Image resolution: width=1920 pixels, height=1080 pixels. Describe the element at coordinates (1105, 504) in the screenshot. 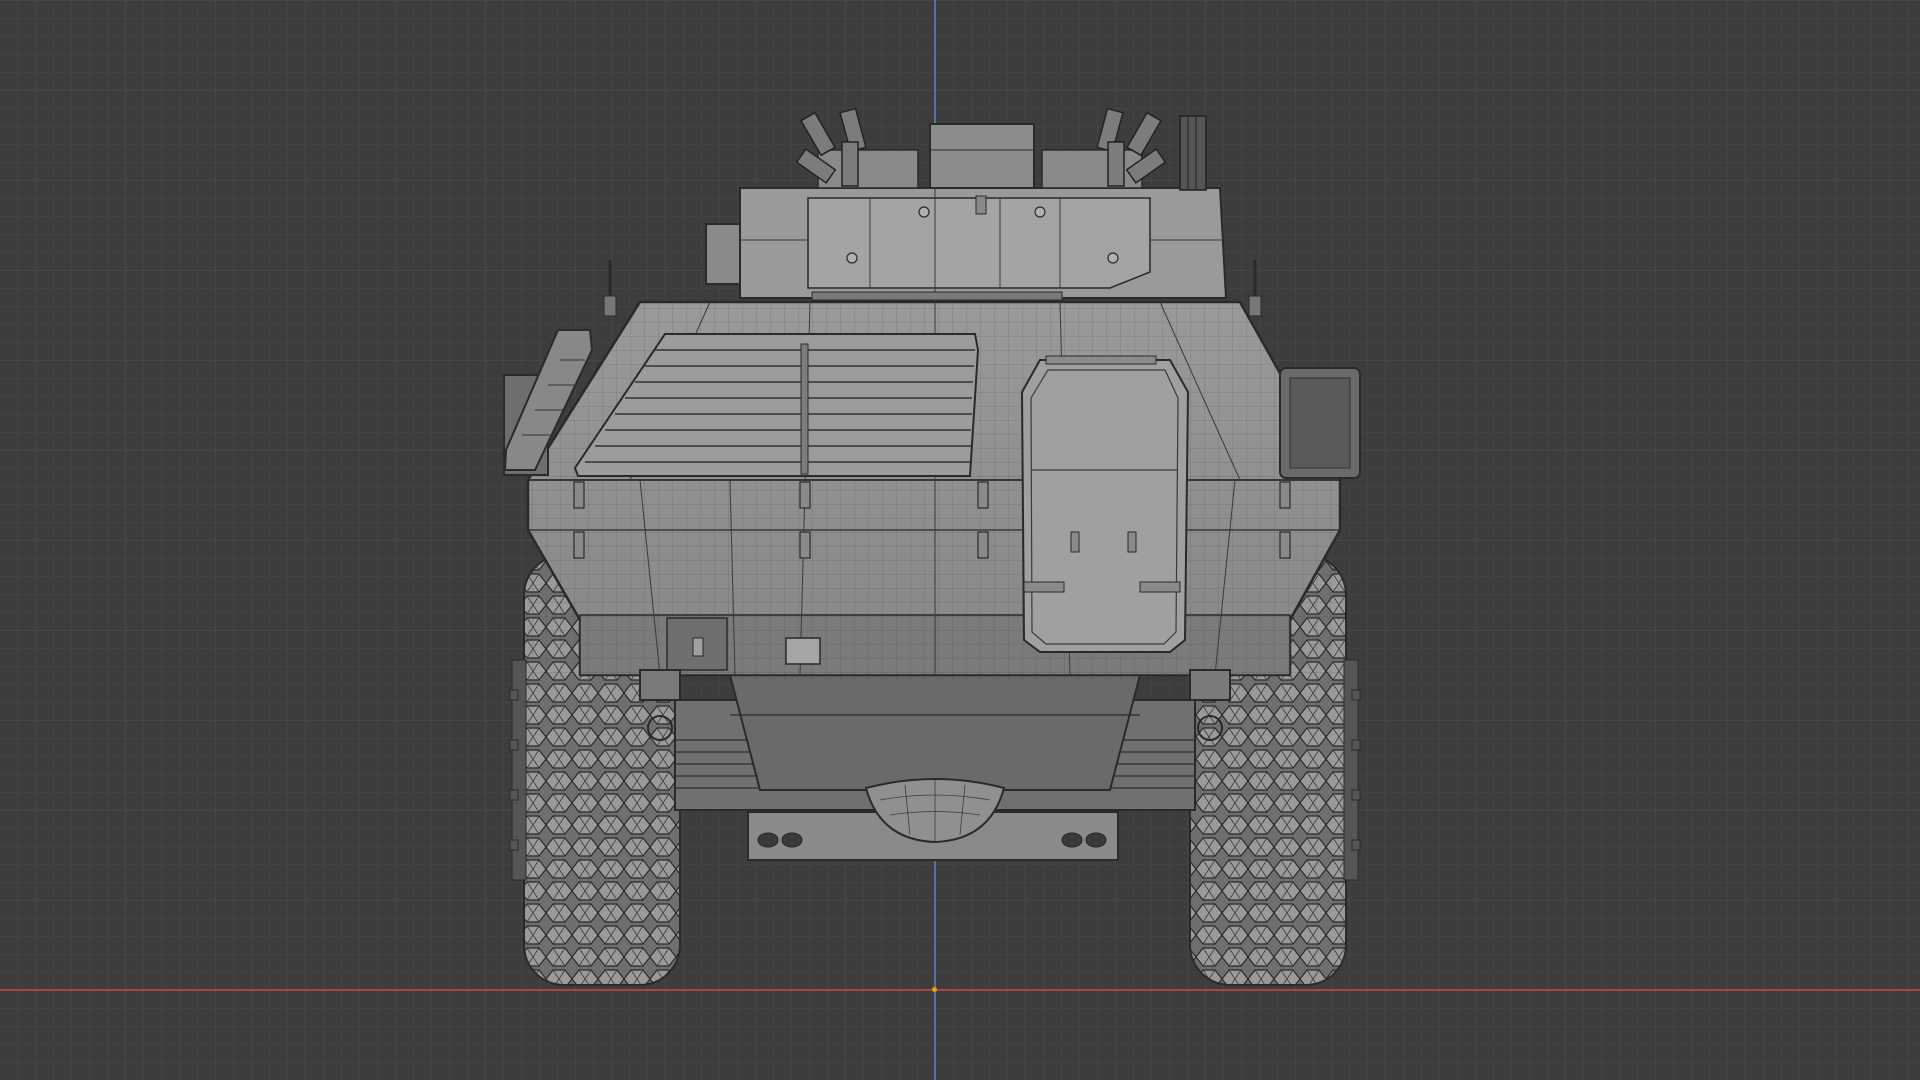

I see `front-hatch` at that location.